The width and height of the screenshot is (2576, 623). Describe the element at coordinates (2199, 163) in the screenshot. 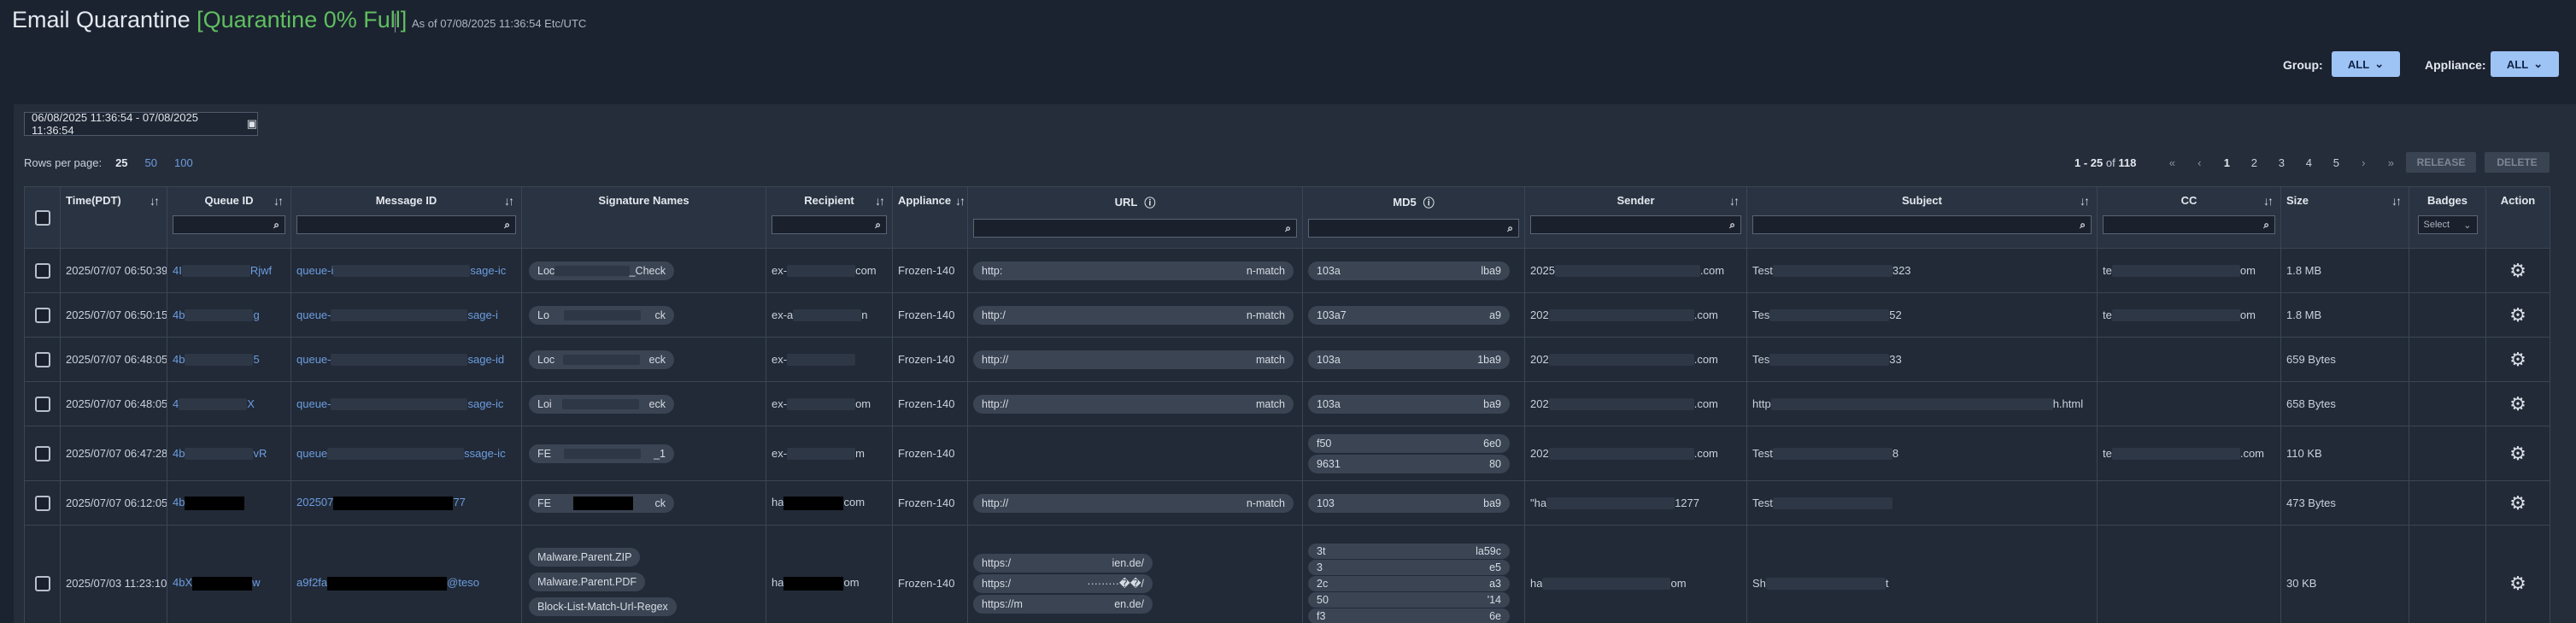

I see `prev-page-icon: ‹` at that location.